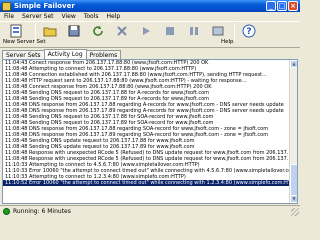  What do you see at coordinates (150, 54) in the screenshot?
I see `tab-strip: Server Sets Activity Log Problems` at bounding box center [150, 54].